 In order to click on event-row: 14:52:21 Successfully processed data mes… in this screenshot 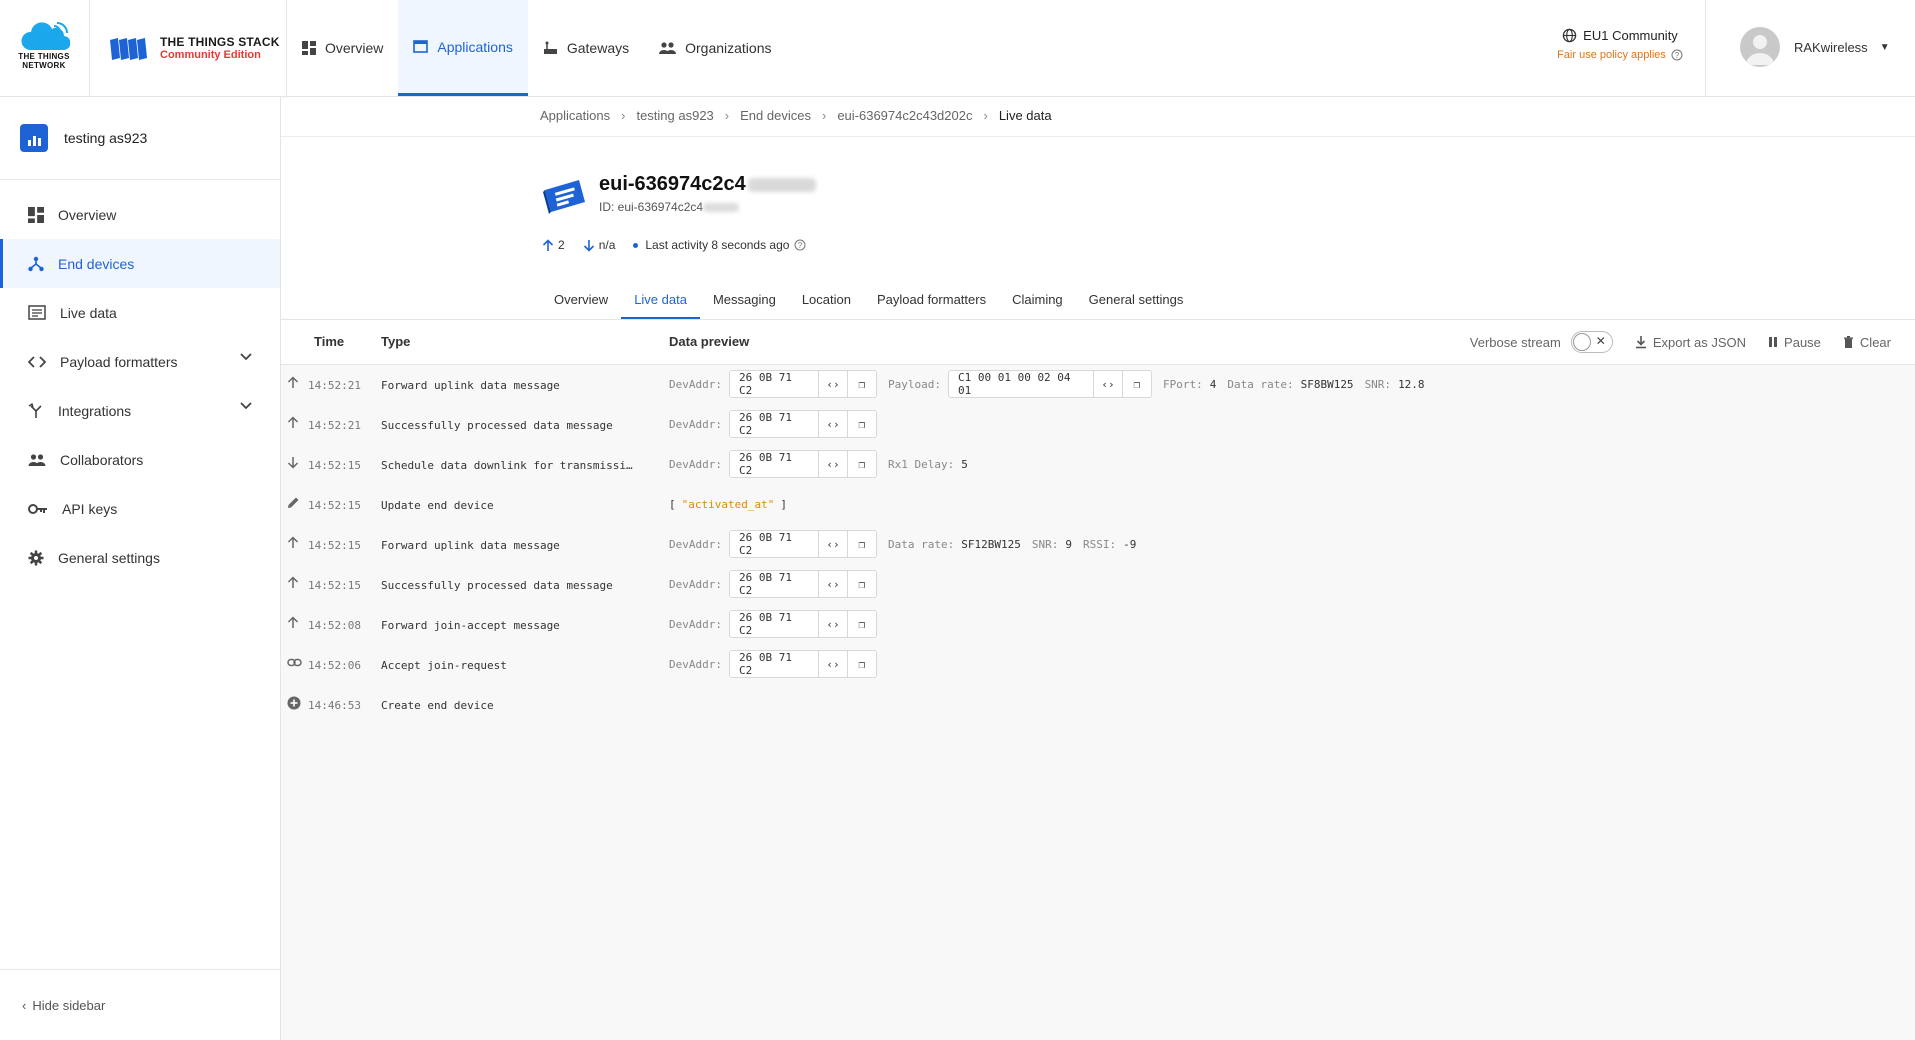, I will do `click(1098, 424)`.